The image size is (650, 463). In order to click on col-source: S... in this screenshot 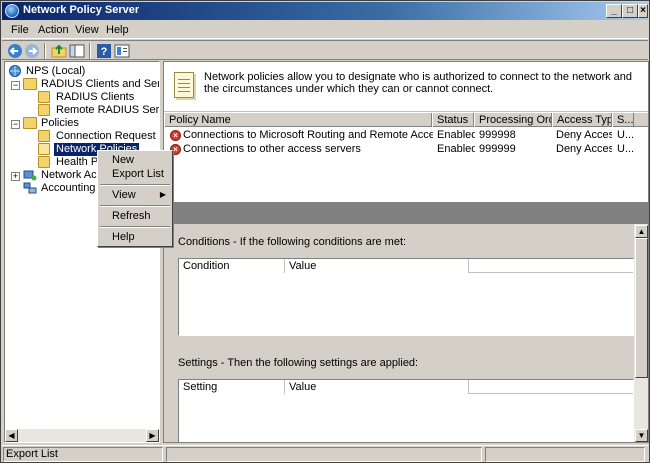, I will do `click(623, 120)`.